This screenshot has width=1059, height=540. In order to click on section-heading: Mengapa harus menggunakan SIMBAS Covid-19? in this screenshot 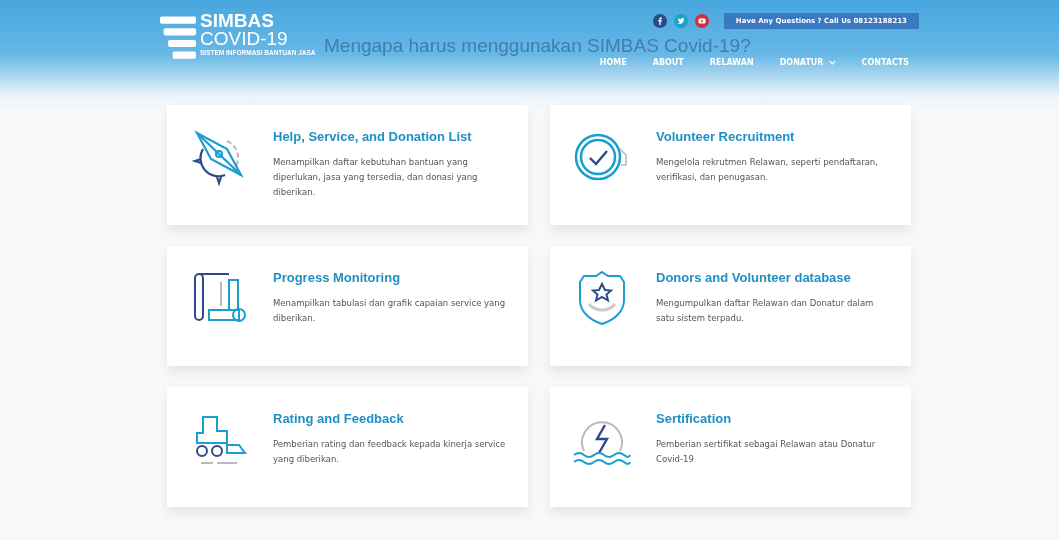, I will do `click(538, 46)`.